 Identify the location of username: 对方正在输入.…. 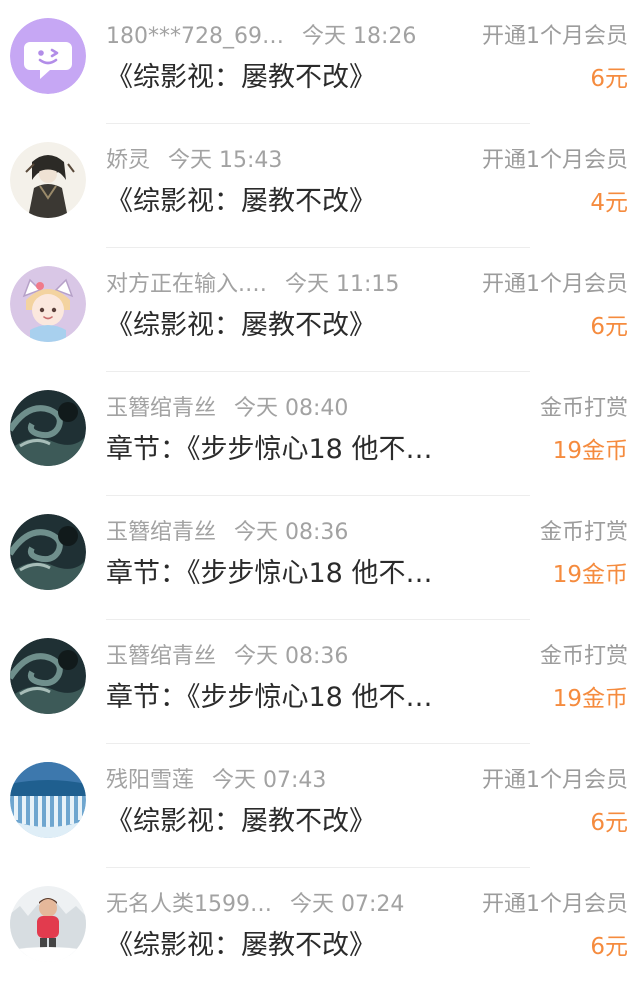
(186, 284).